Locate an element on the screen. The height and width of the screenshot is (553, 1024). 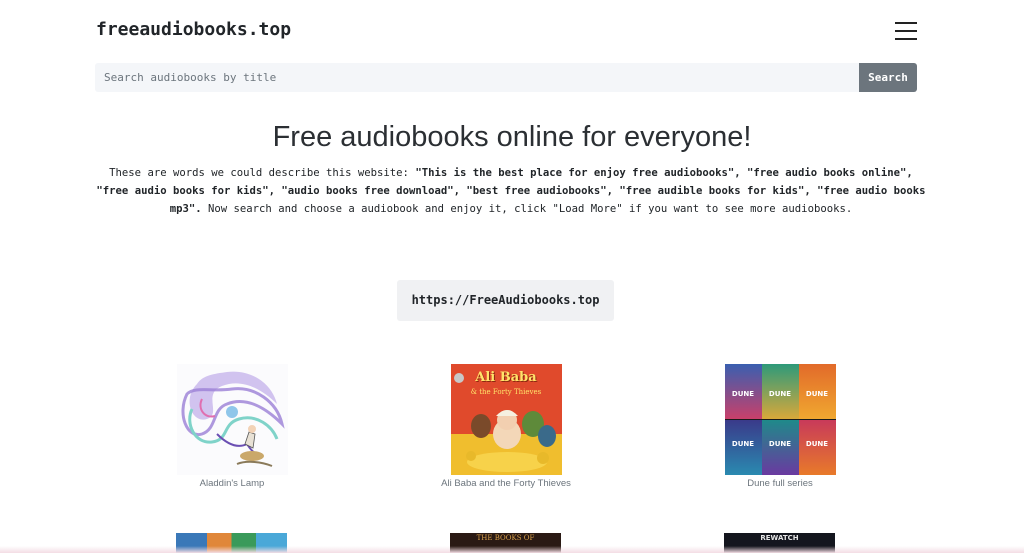
menu-toggle-icon is located at coordinates (906, 31).